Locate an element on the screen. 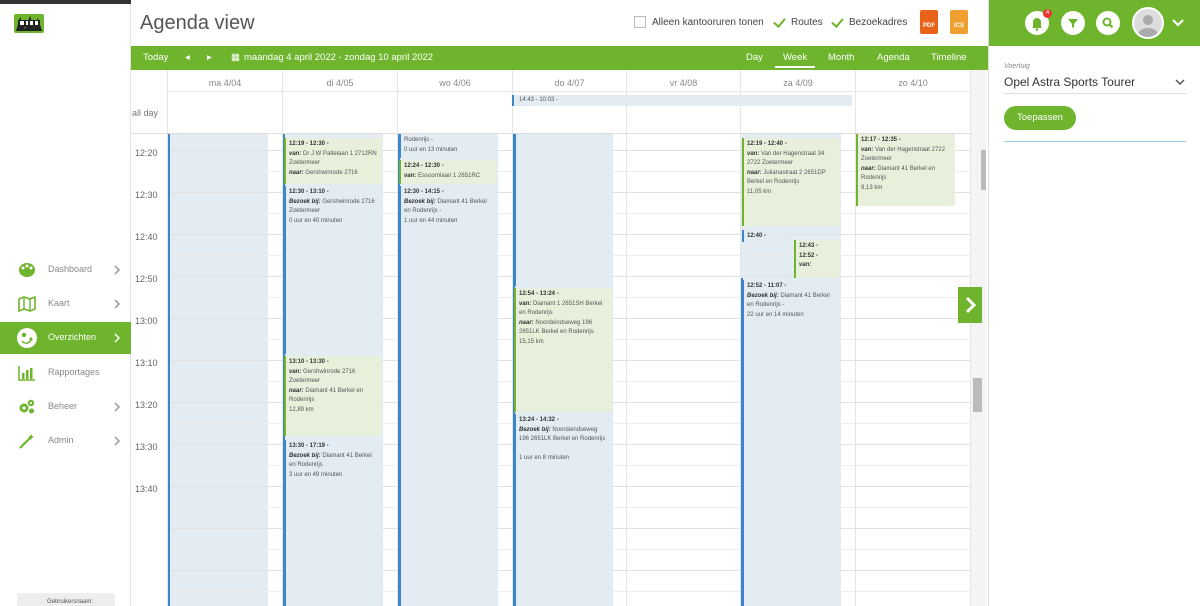  vehicle-label: Voertuig is located at coordinates (1017, 66).